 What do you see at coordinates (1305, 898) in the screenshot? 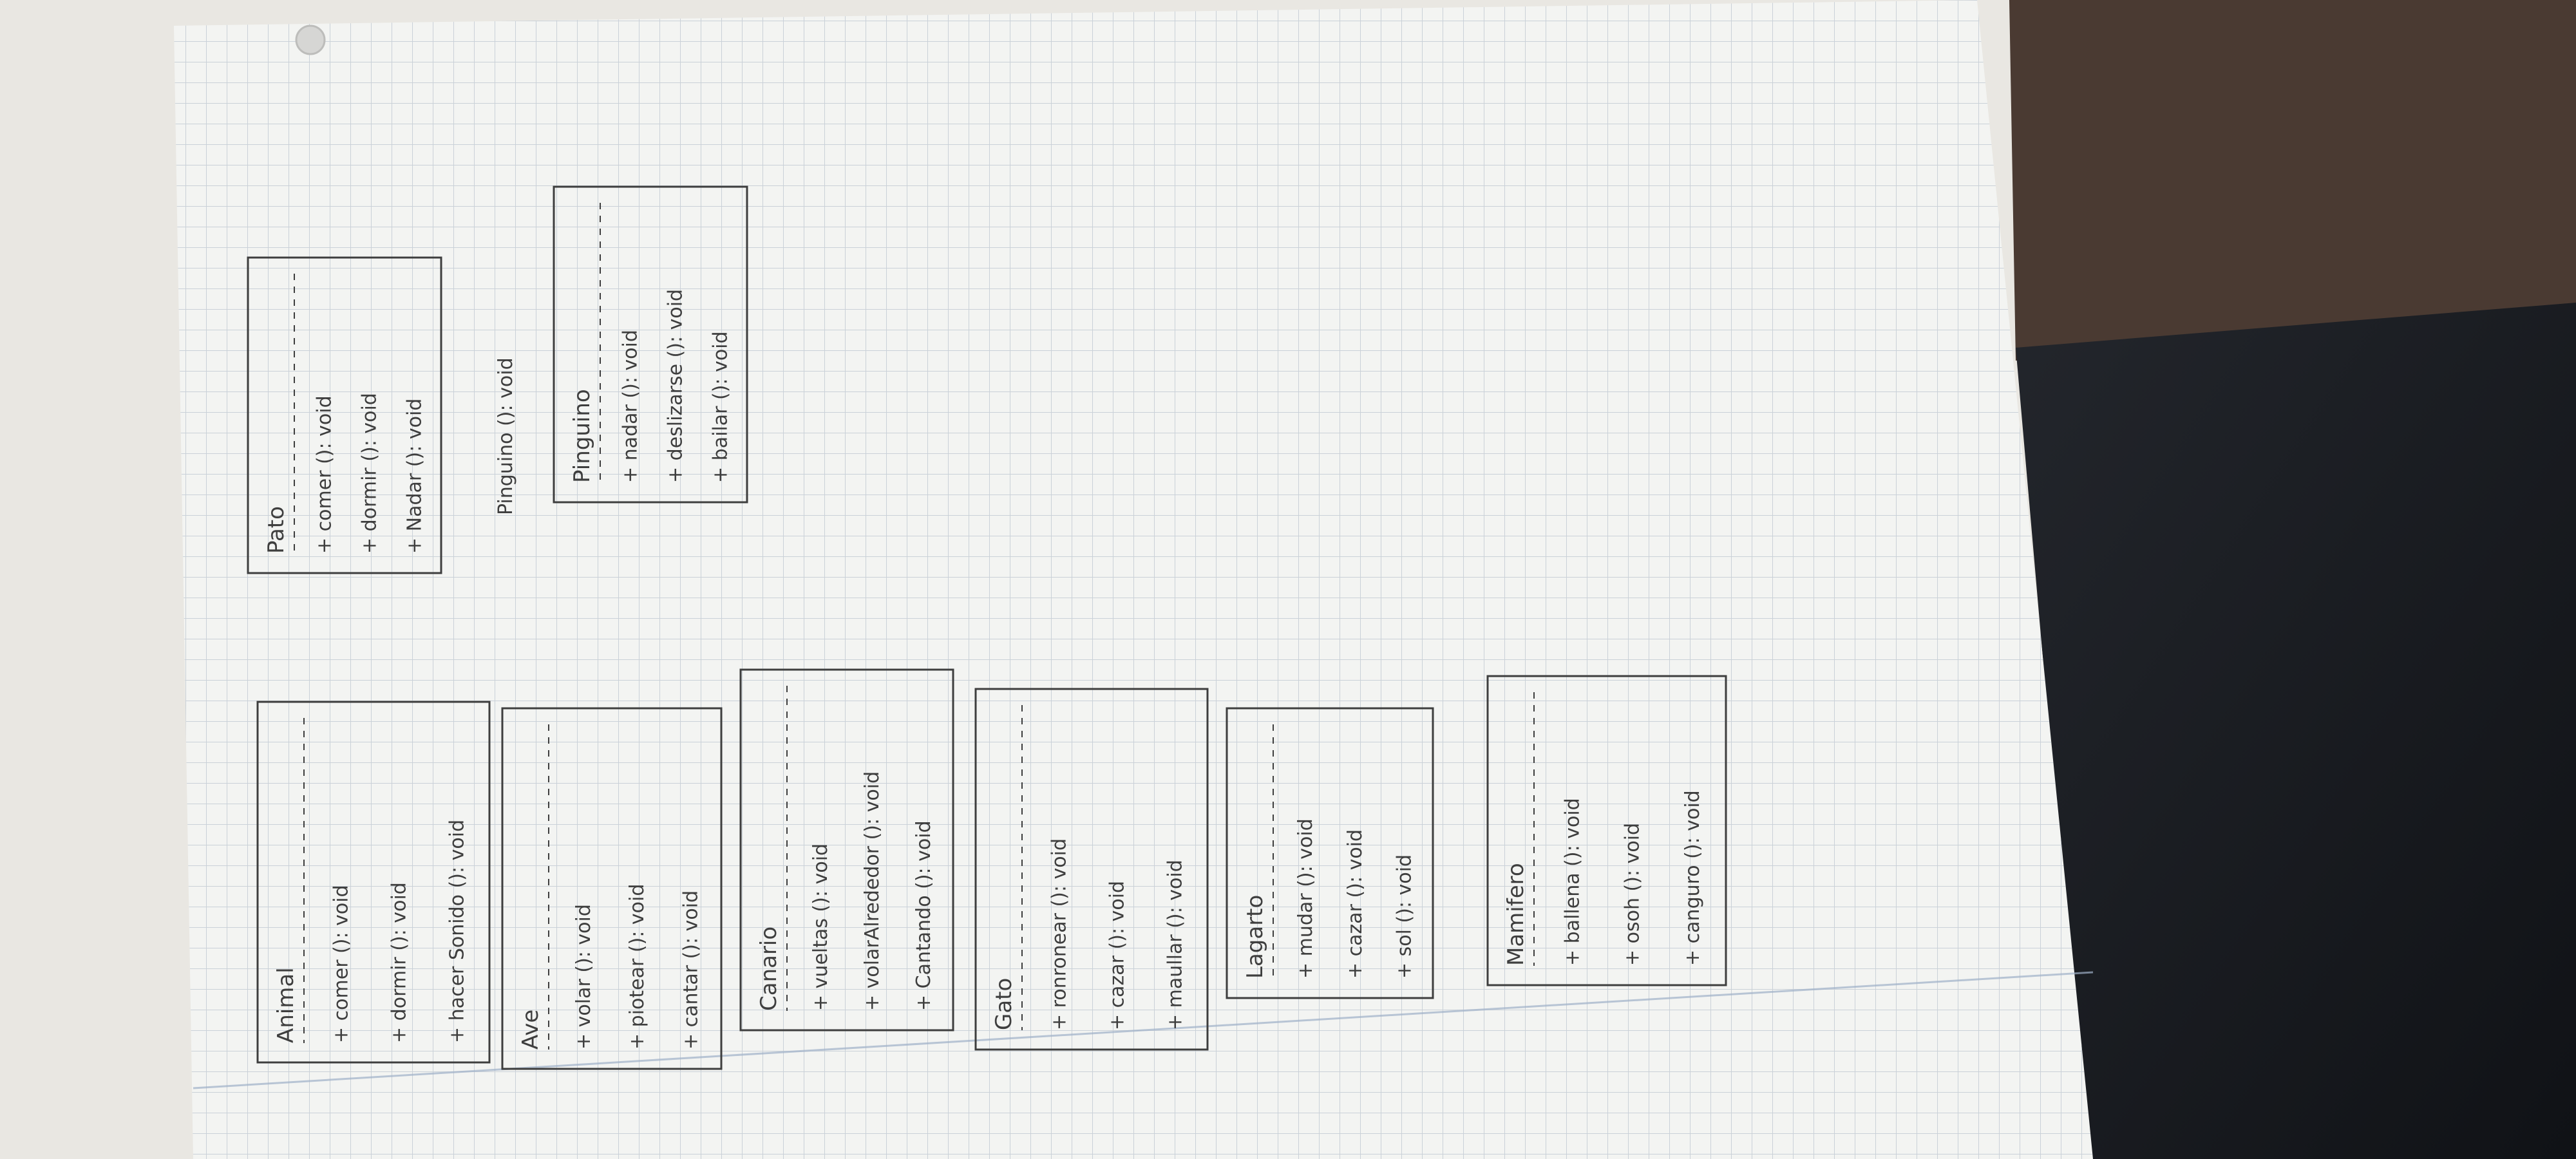
I see `method-label: + mudar (): void` at bounding box center [1305, 898].